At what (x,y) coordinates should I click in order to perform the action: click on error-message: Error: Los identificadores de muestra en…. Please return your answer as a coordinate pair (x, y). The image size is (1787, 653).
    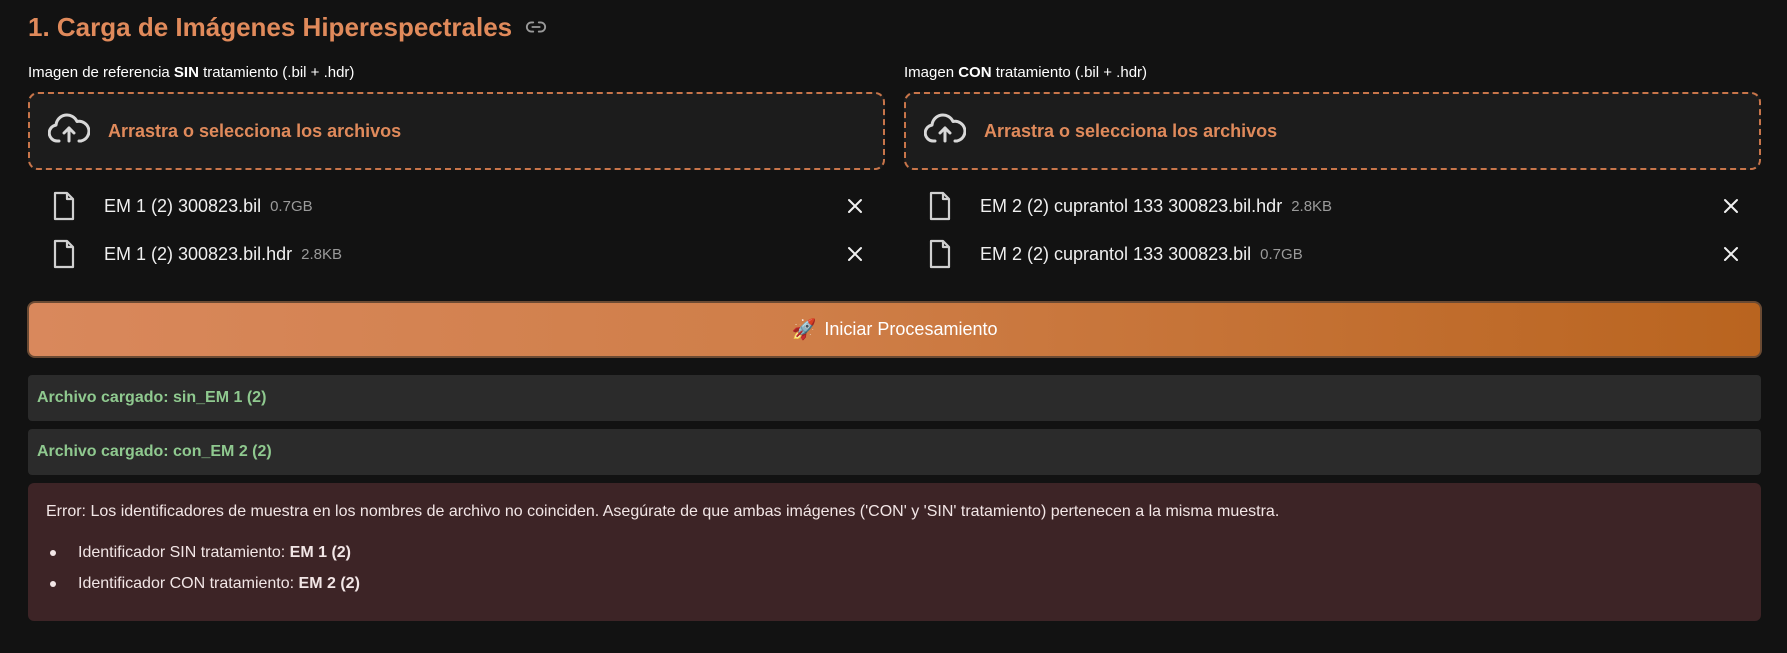
    Looking at the image, I should click on (663, 511).